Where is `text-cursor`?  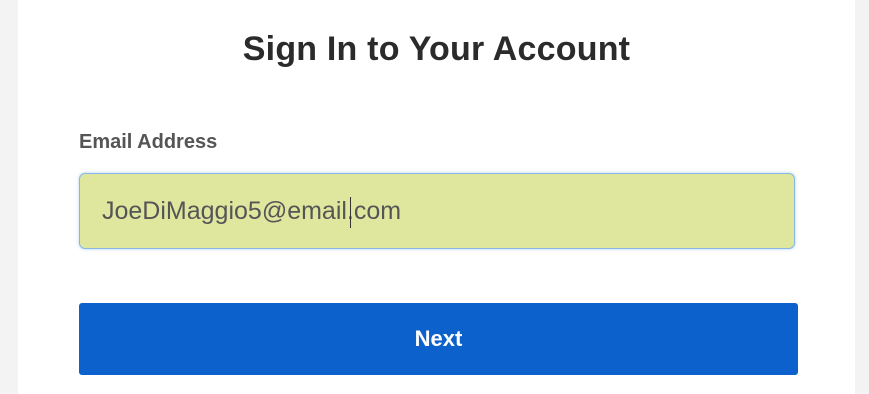 text-cursor is located at coordinates (350, 212).